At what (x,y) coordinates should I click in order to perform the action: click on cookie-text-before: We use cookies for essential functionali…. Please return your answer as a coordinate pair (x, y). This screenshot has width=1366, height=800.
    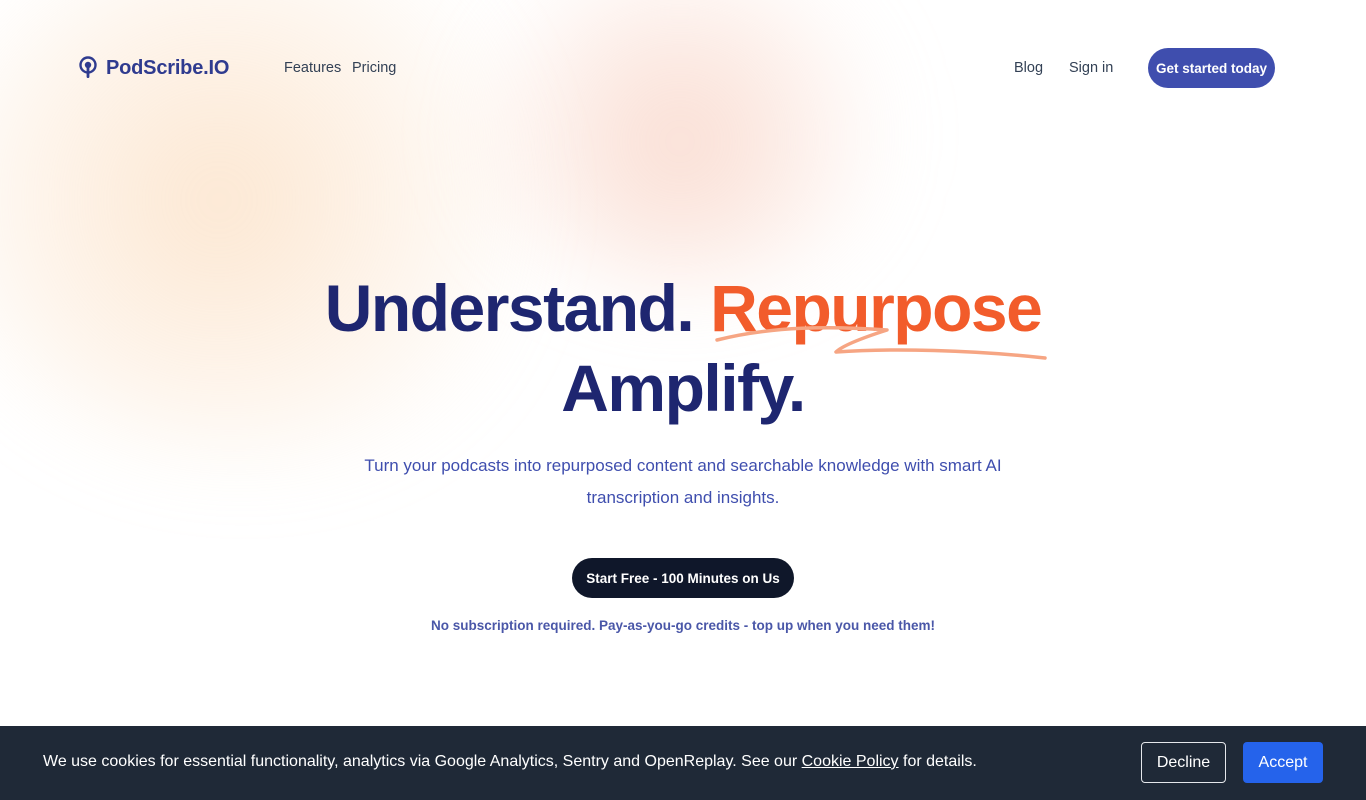
    Looking at the image, I should click on (422, 761).